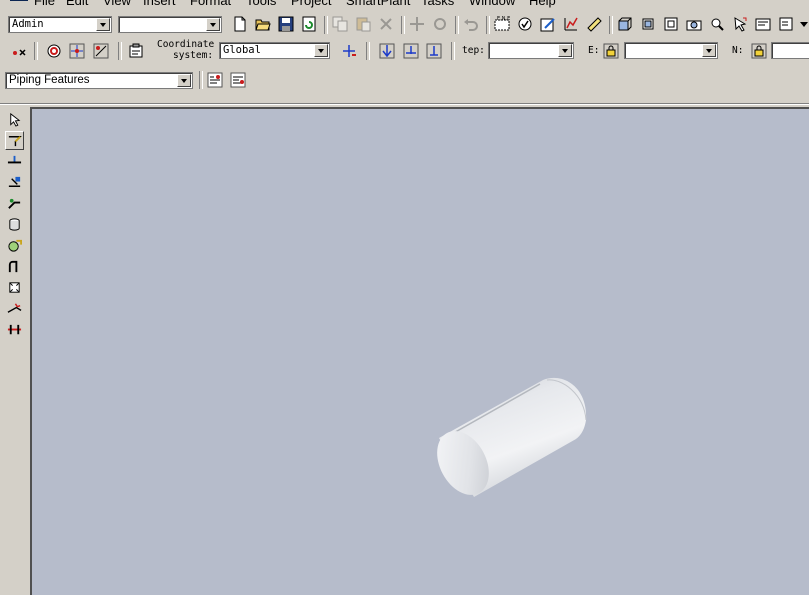 The height and width of the screenshot is (595, 809). What do you see at coordinates (14, 266) in the screenshot?
I see `route-bend-icon` at bounding box center [14, 266].